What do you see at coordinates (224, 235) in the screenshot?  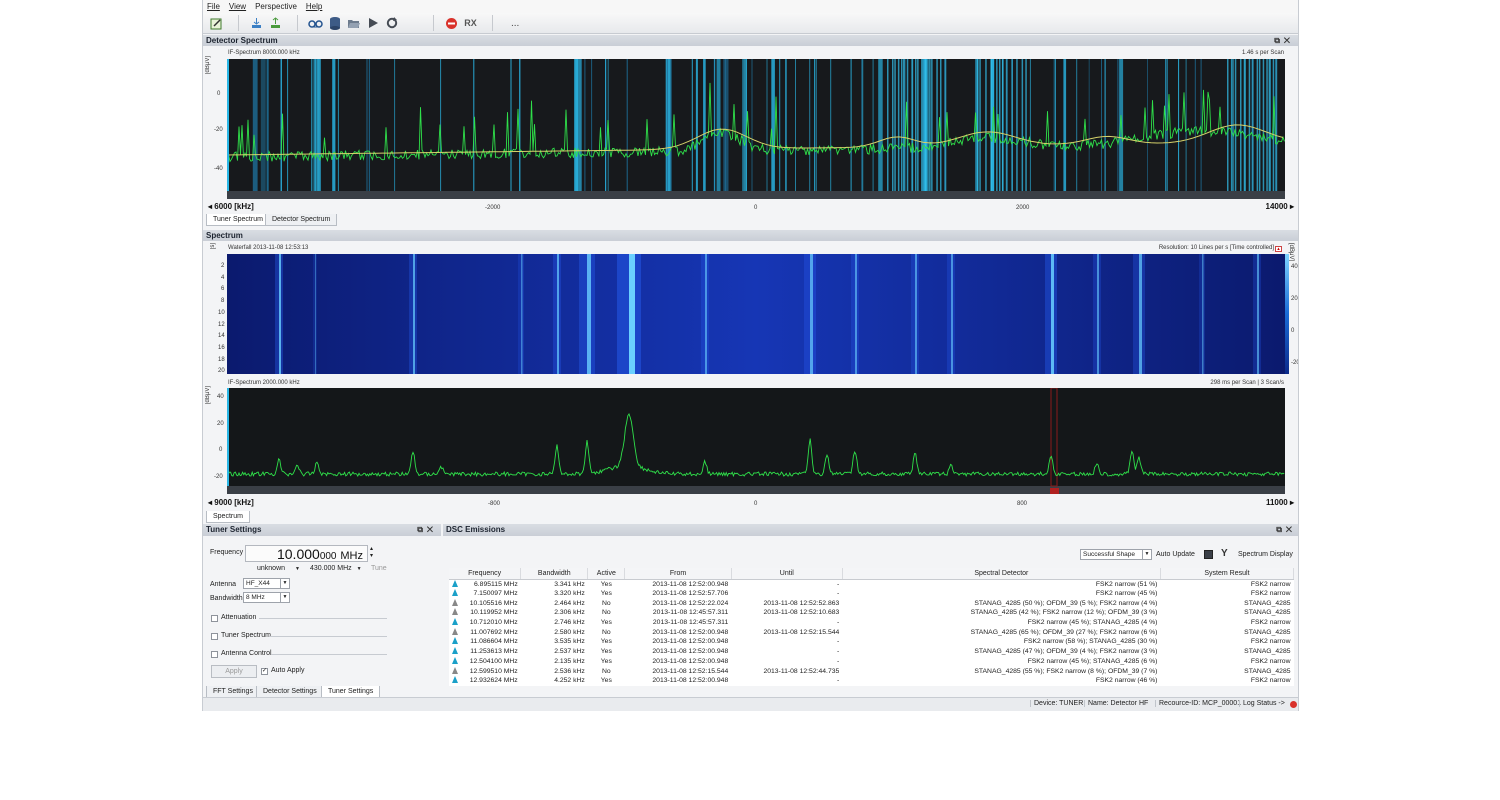 I see `spectrum-panel-title: Spectrum` at bounding box center [224, 235].